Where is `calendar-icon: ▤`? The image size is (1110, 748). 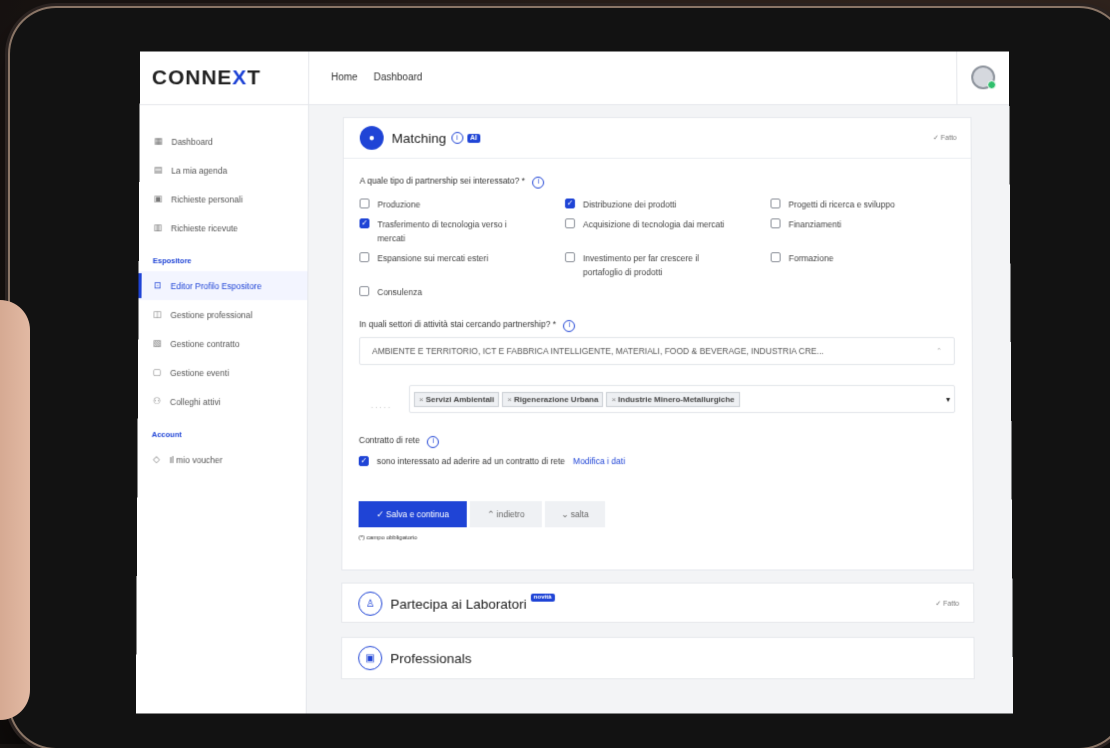
calendar-icon: ▤ is located at coordinates (158, 169).